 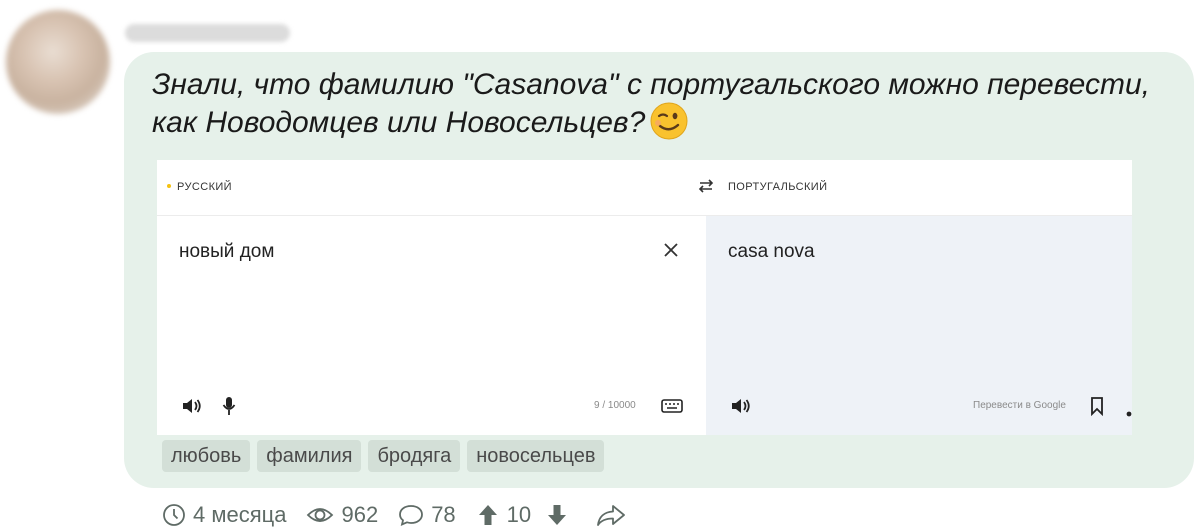 I want to click on share-button, so click(x=614, y=515).